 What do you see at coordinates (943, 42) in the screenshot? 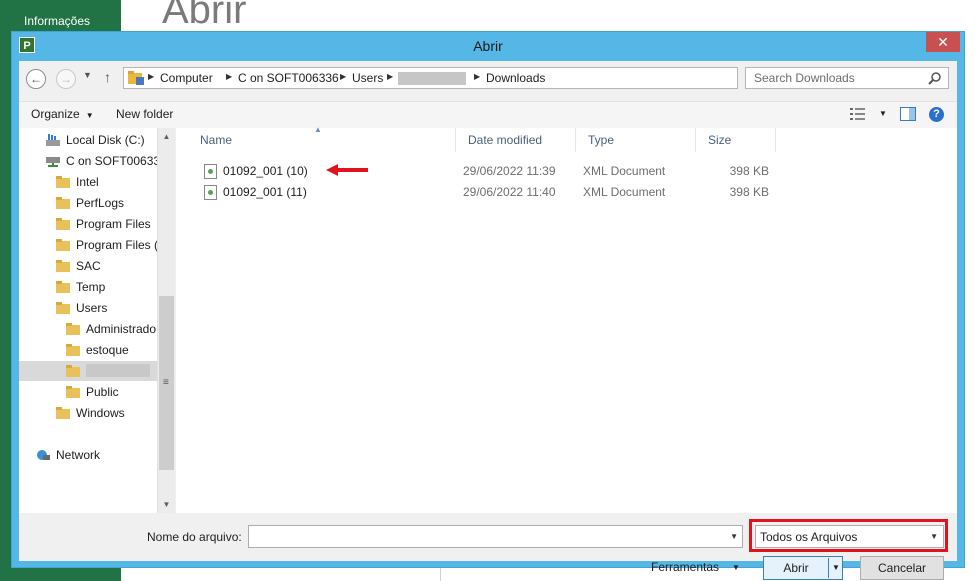
I see `close-button: ✕` at bounding box center [943, 42].